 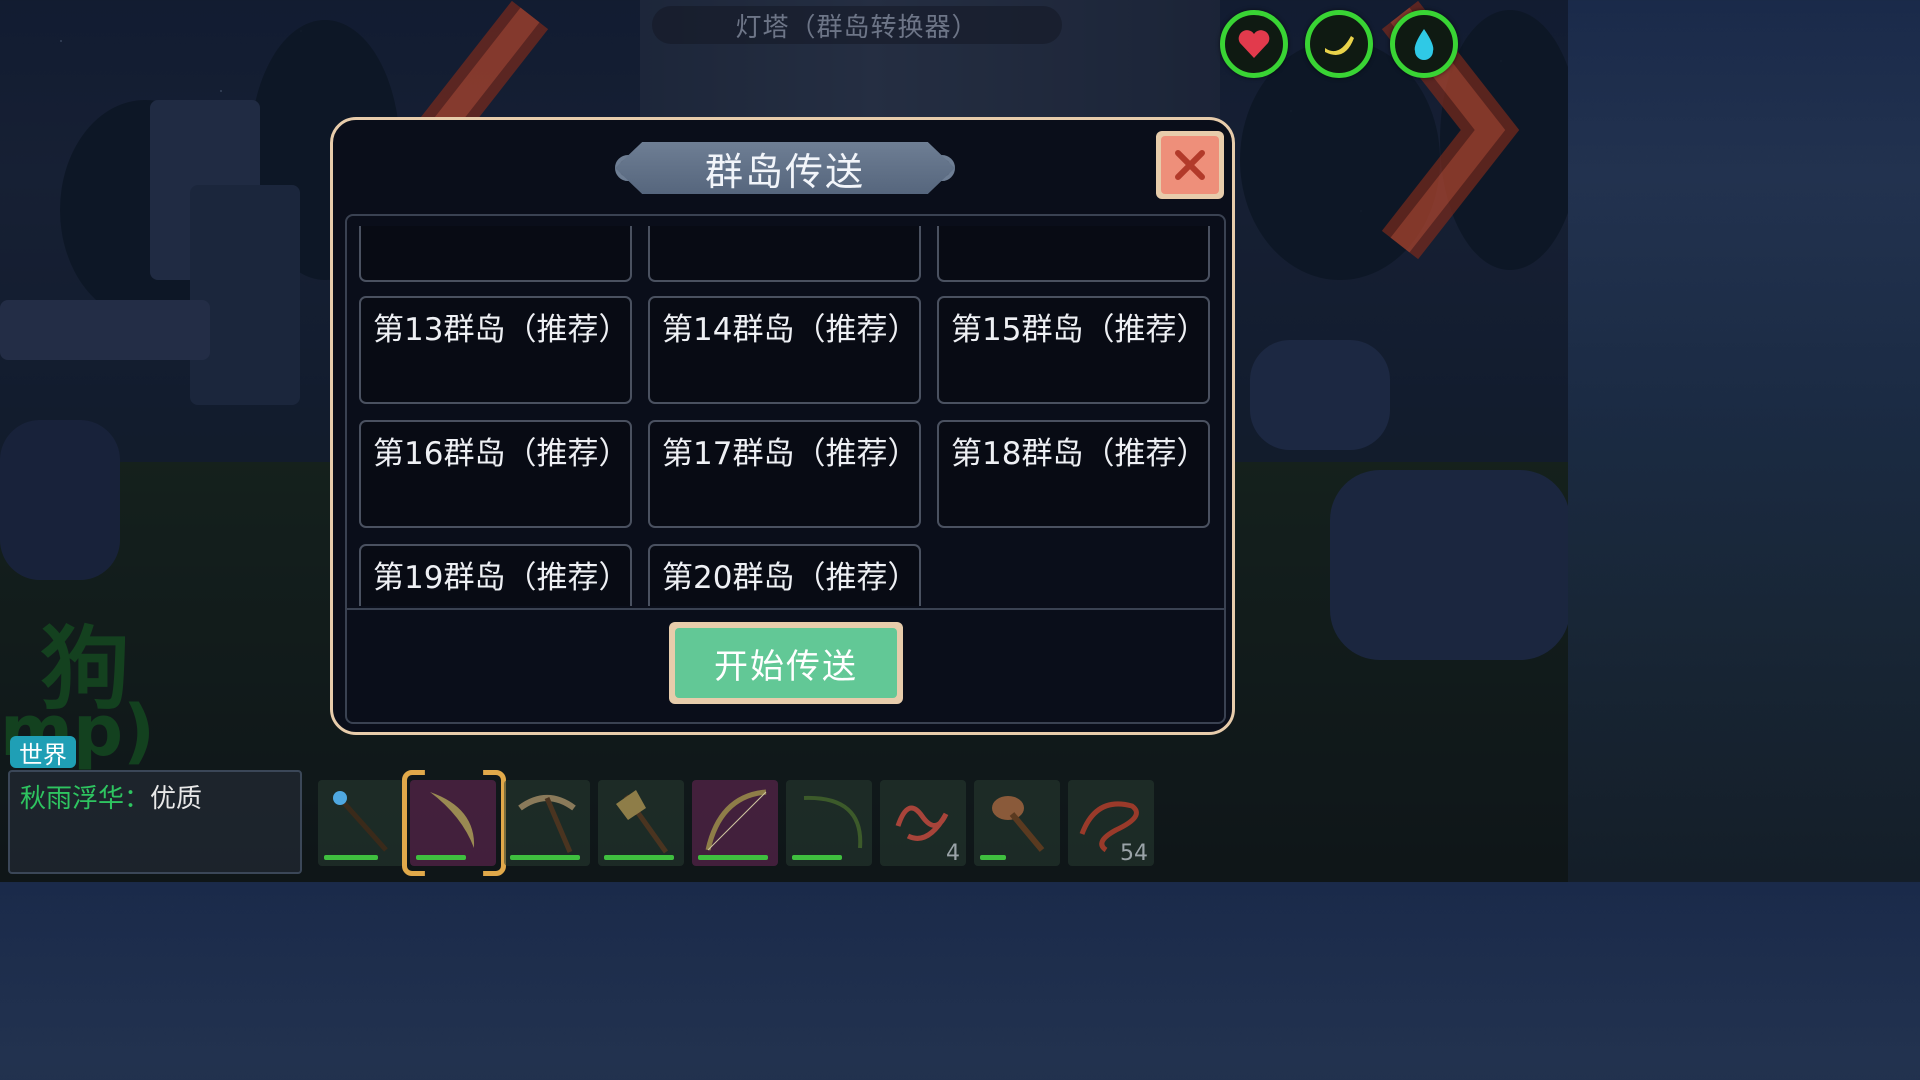 I want to click on island-option-17: 第17群岛（推荐）, so click(x=784, y=474).